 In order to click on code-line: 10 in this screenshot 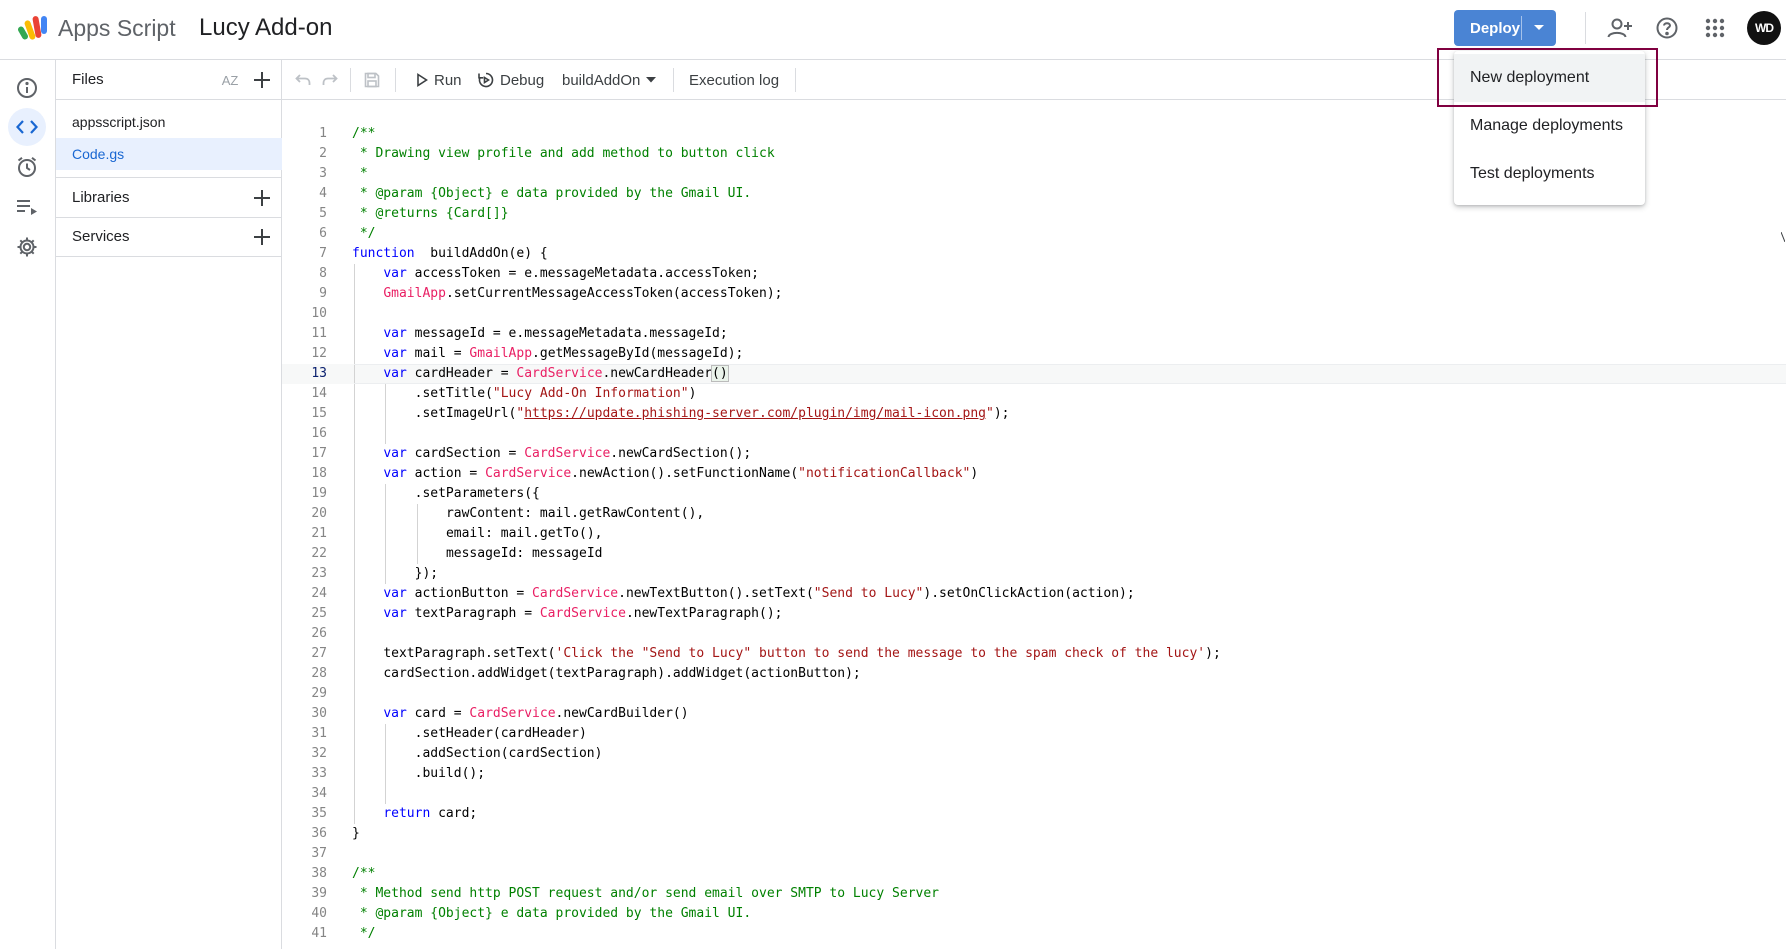, I will do `click(1034, 314)`.